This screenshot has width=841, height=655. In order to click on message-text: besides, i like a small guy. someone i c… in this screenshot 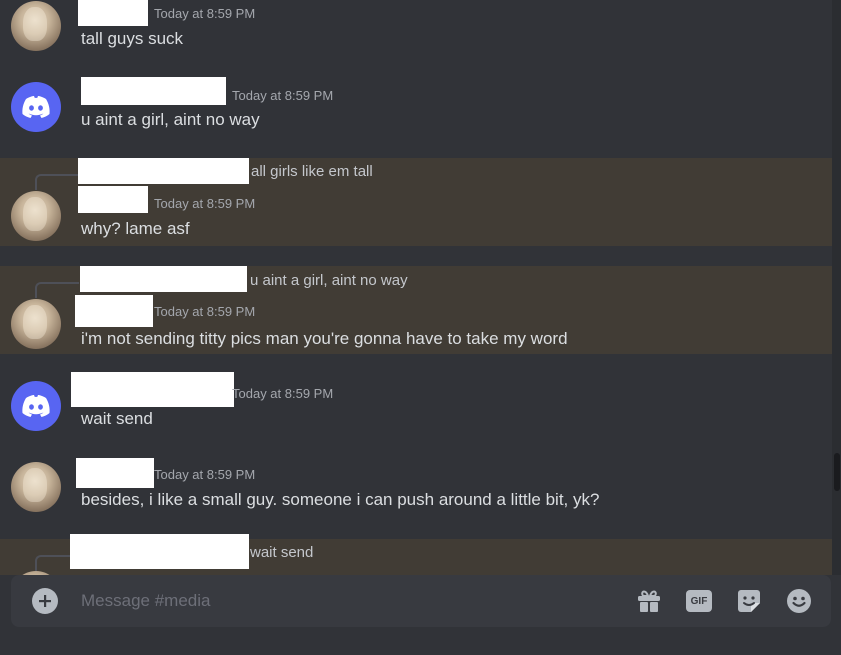, I will do `click(340, 499)`.